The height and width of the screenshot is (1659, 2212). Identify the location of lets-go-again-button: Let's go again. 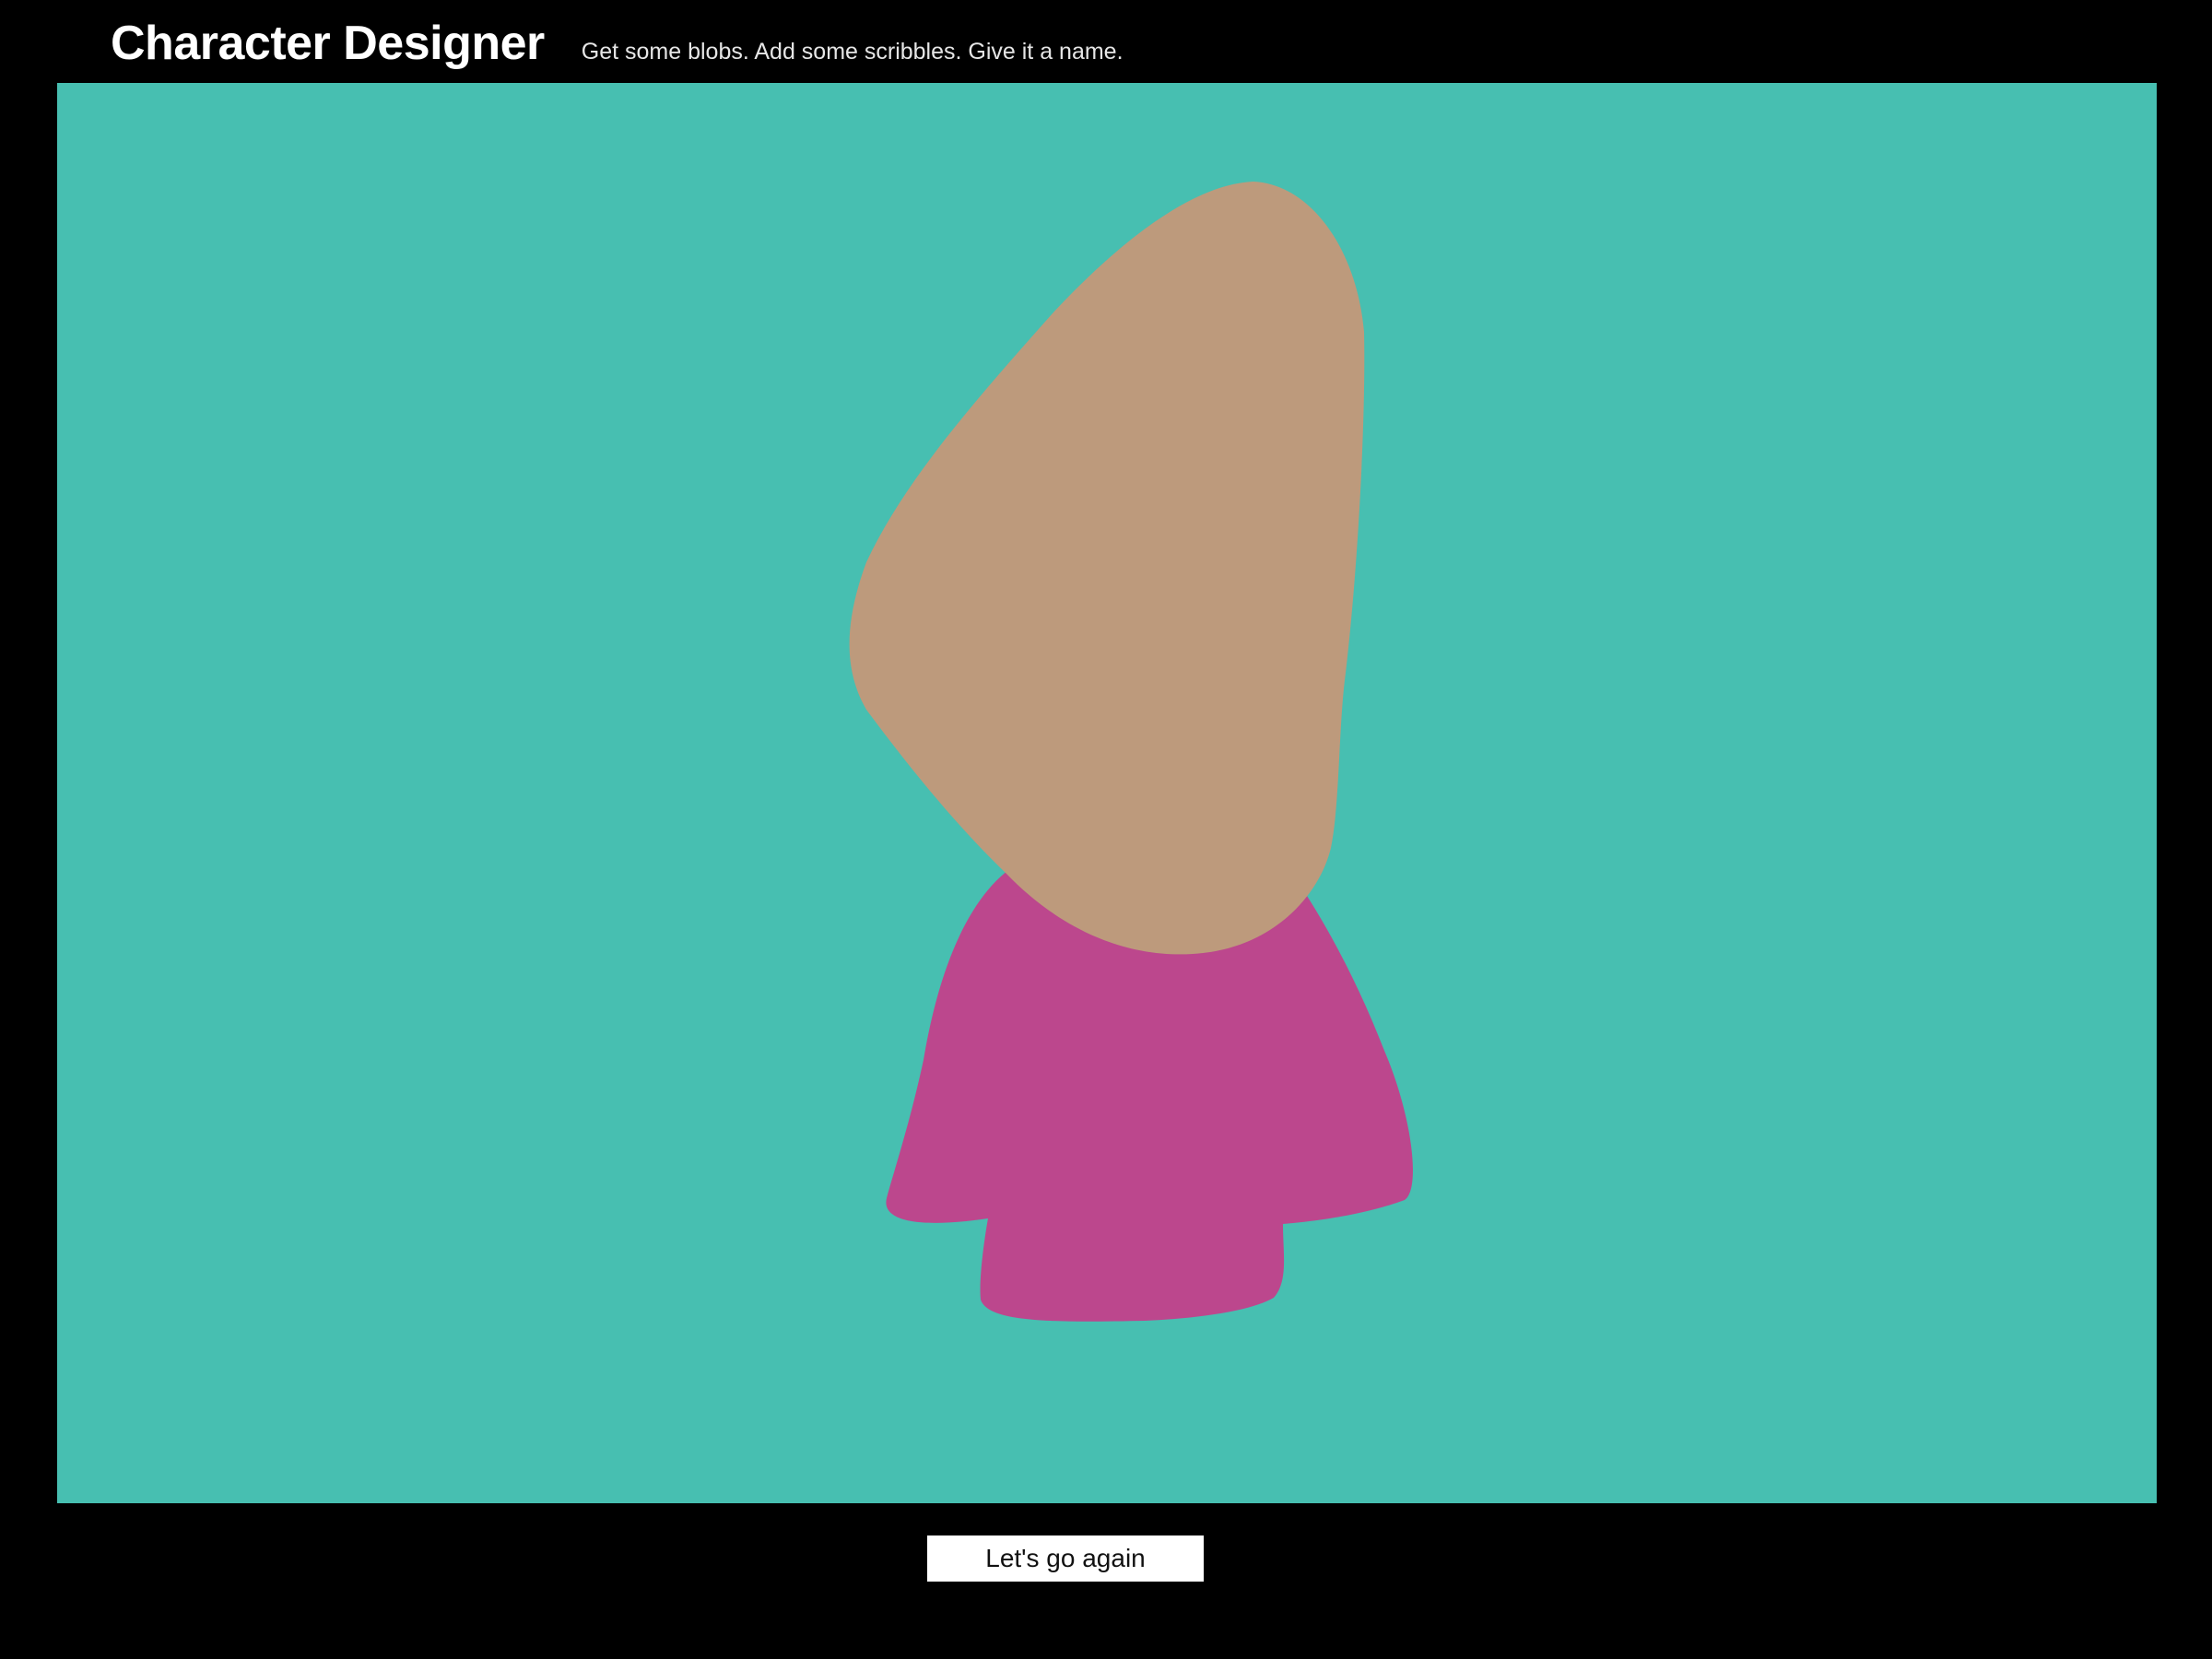
(1065, 1558).